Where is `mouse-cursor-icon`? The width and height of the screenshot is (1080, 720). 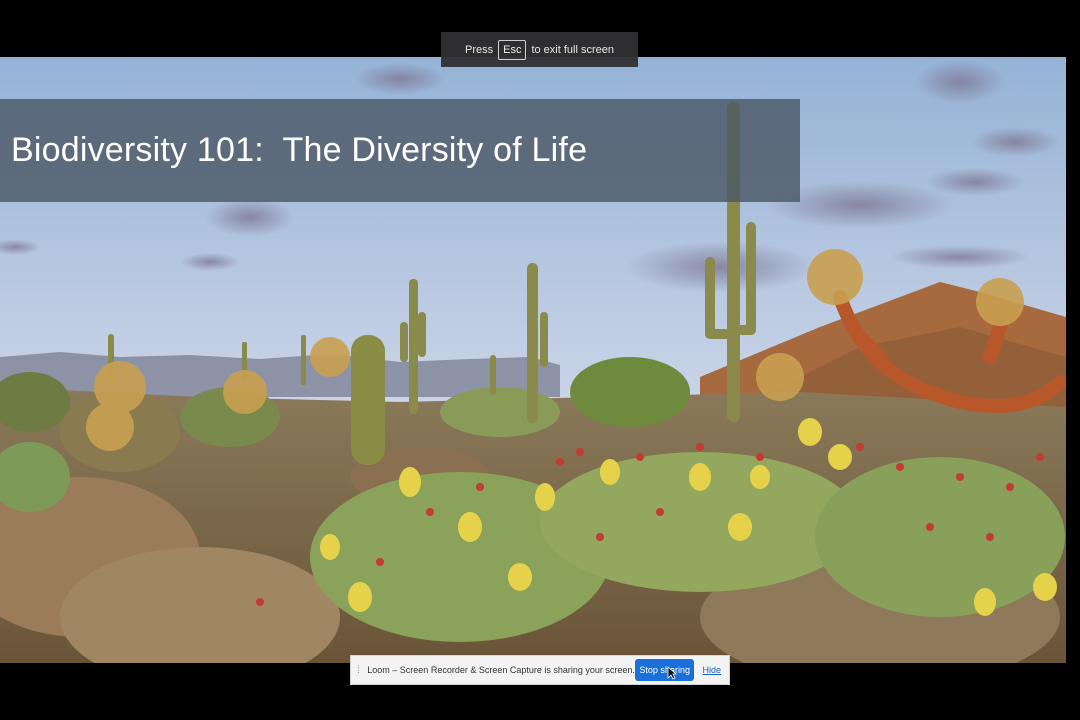 mouse-cursor-icon is located at coordinates (672, 673).